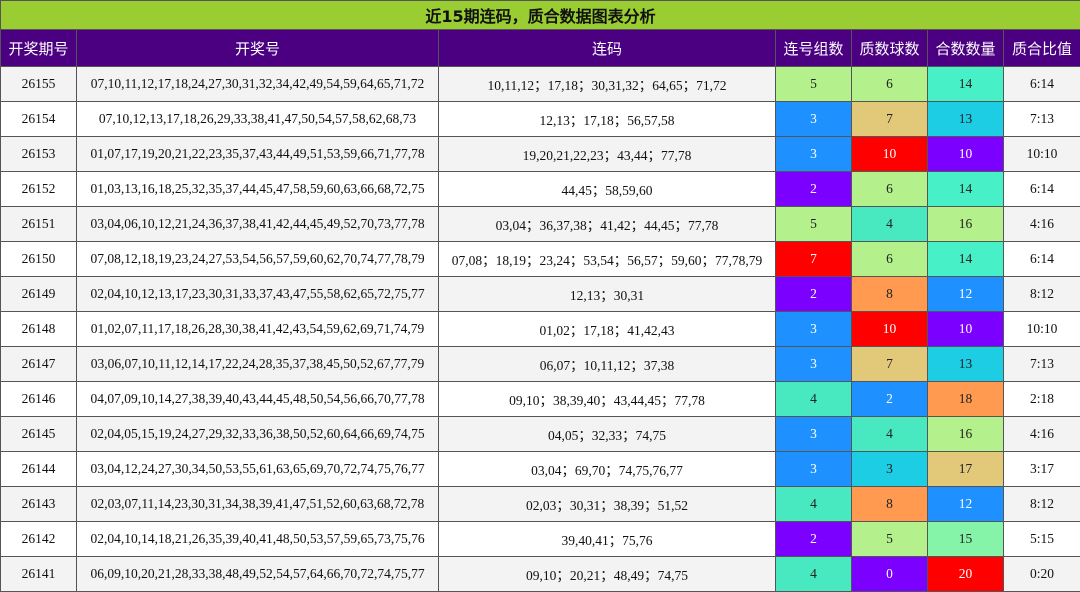 The image size is (1080, 592). What do you see at coordinates (607, 119) in the screenshot?
I see `cell-consecutive: 12,13；17,18；56,57,58` at bounding box center [607, 119].